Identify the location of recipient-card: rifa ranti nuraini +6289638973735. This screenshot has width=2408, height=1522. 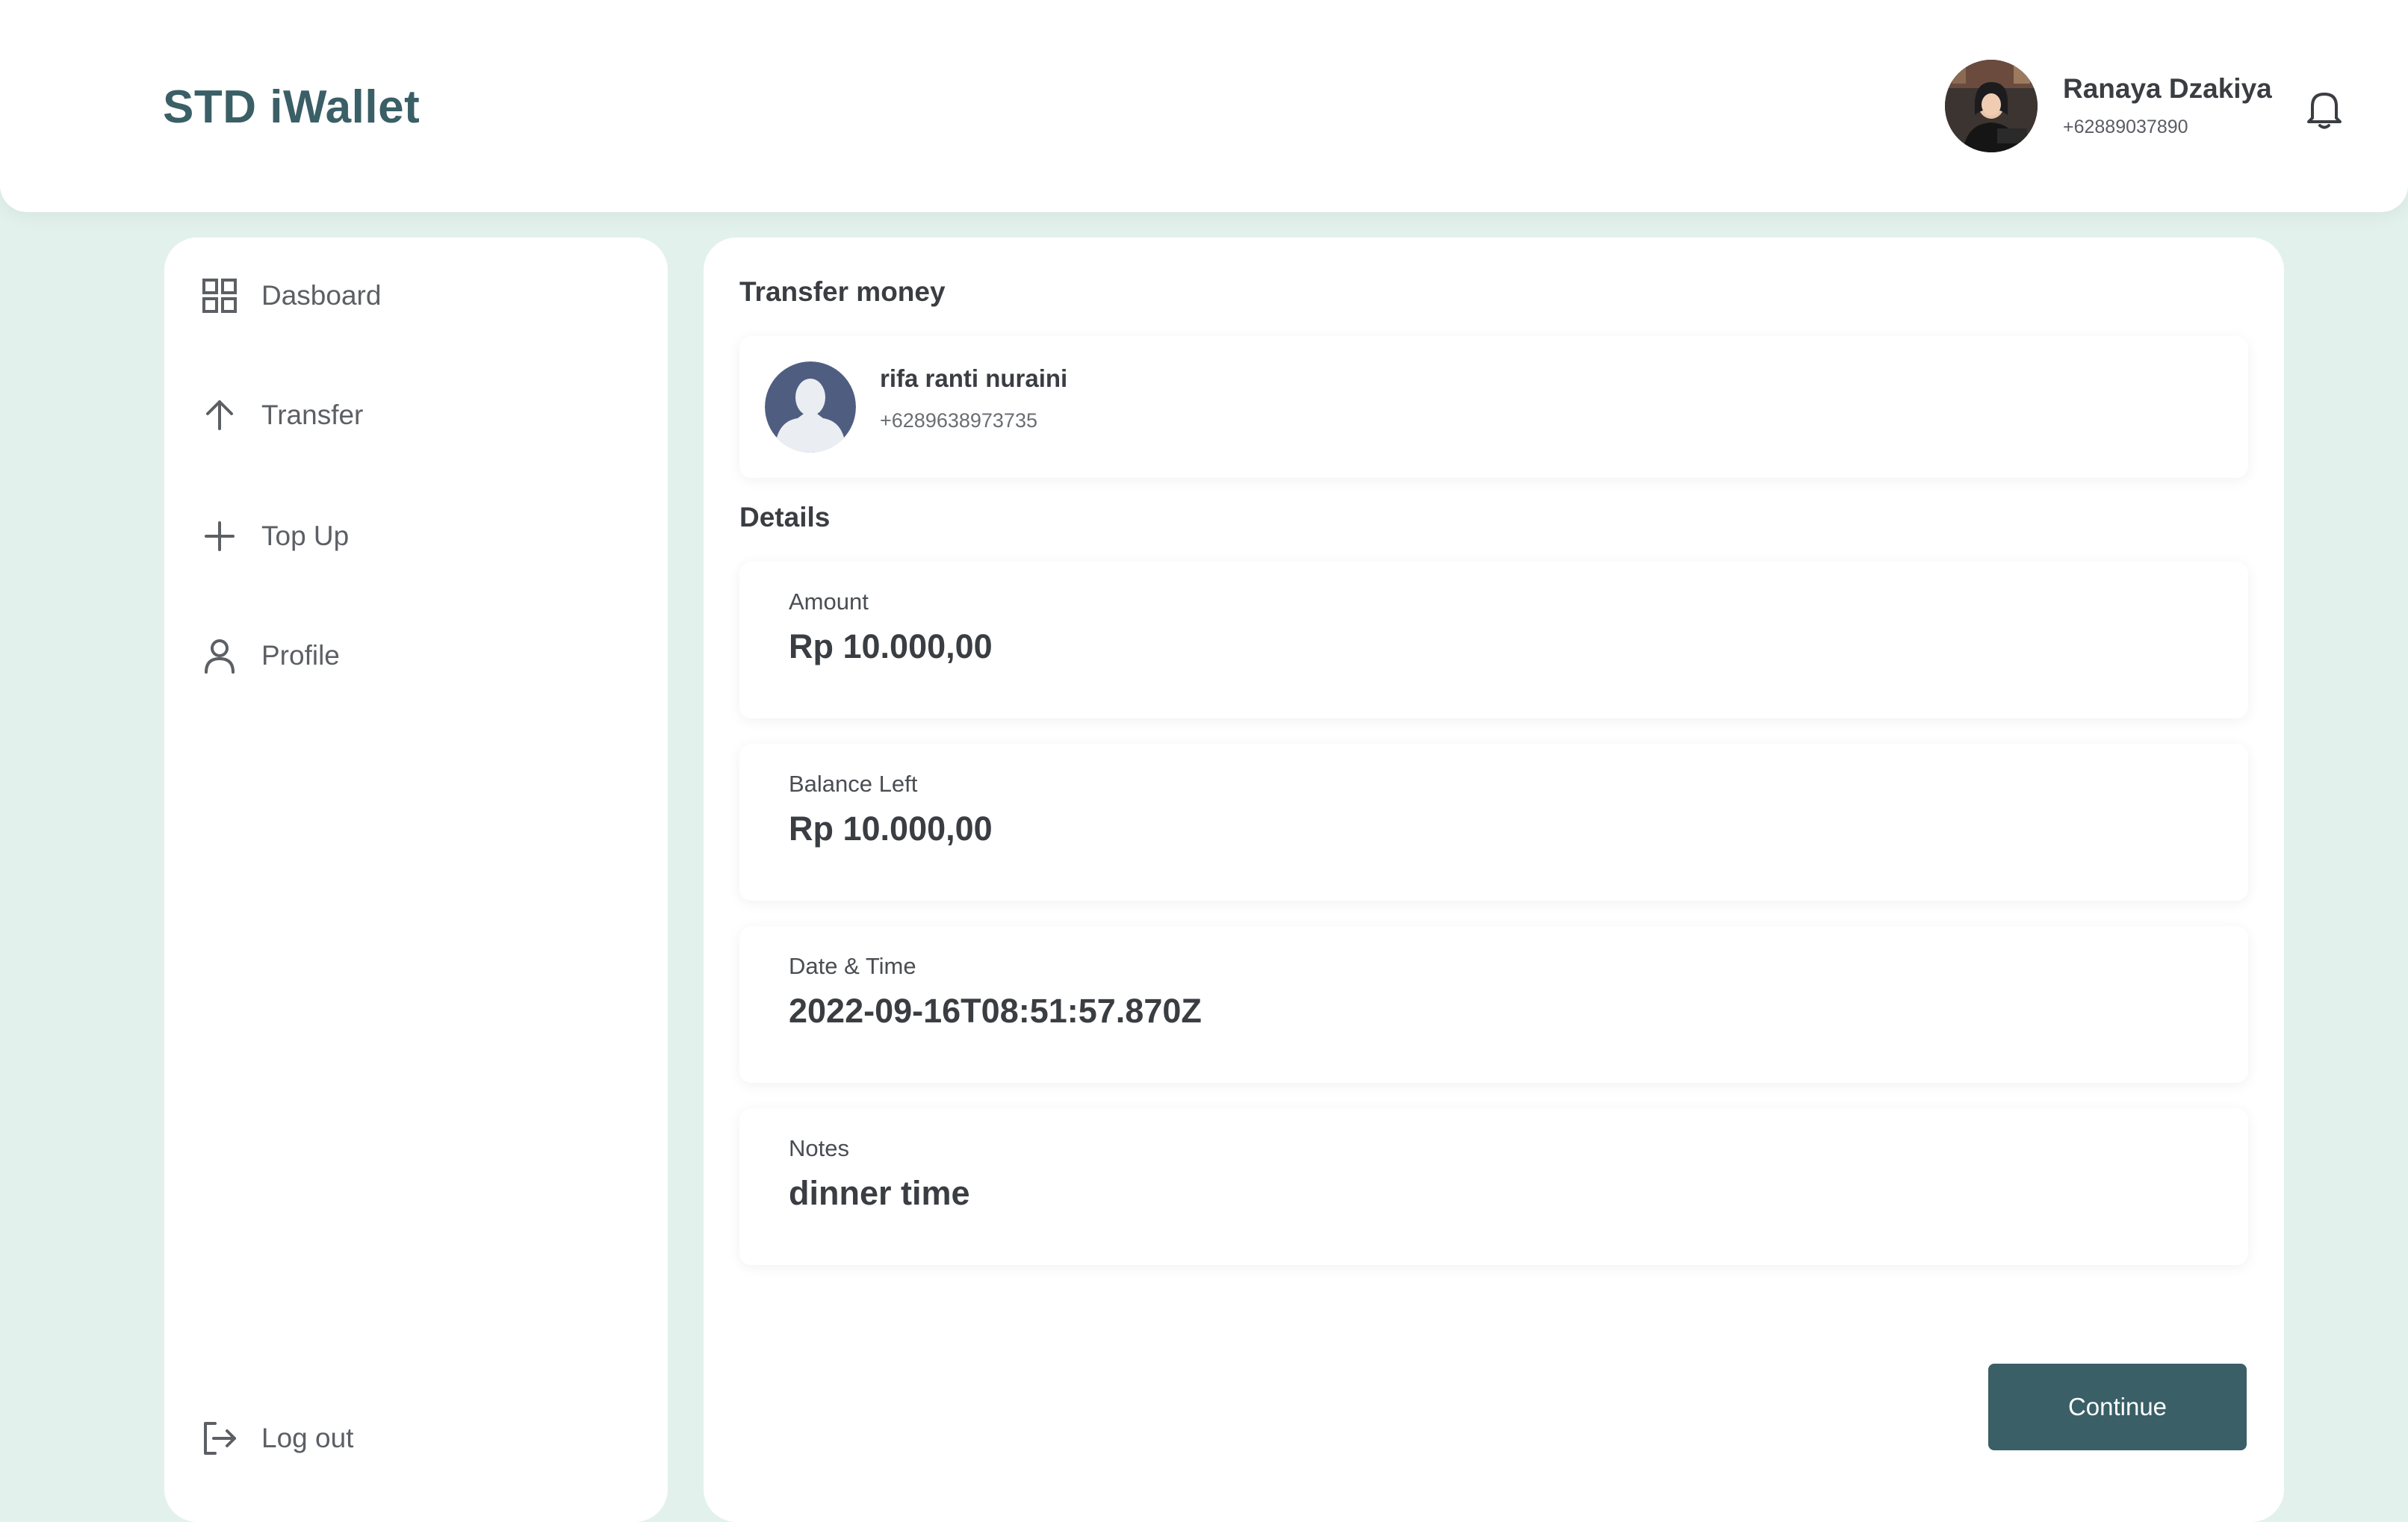
(1493, 407).